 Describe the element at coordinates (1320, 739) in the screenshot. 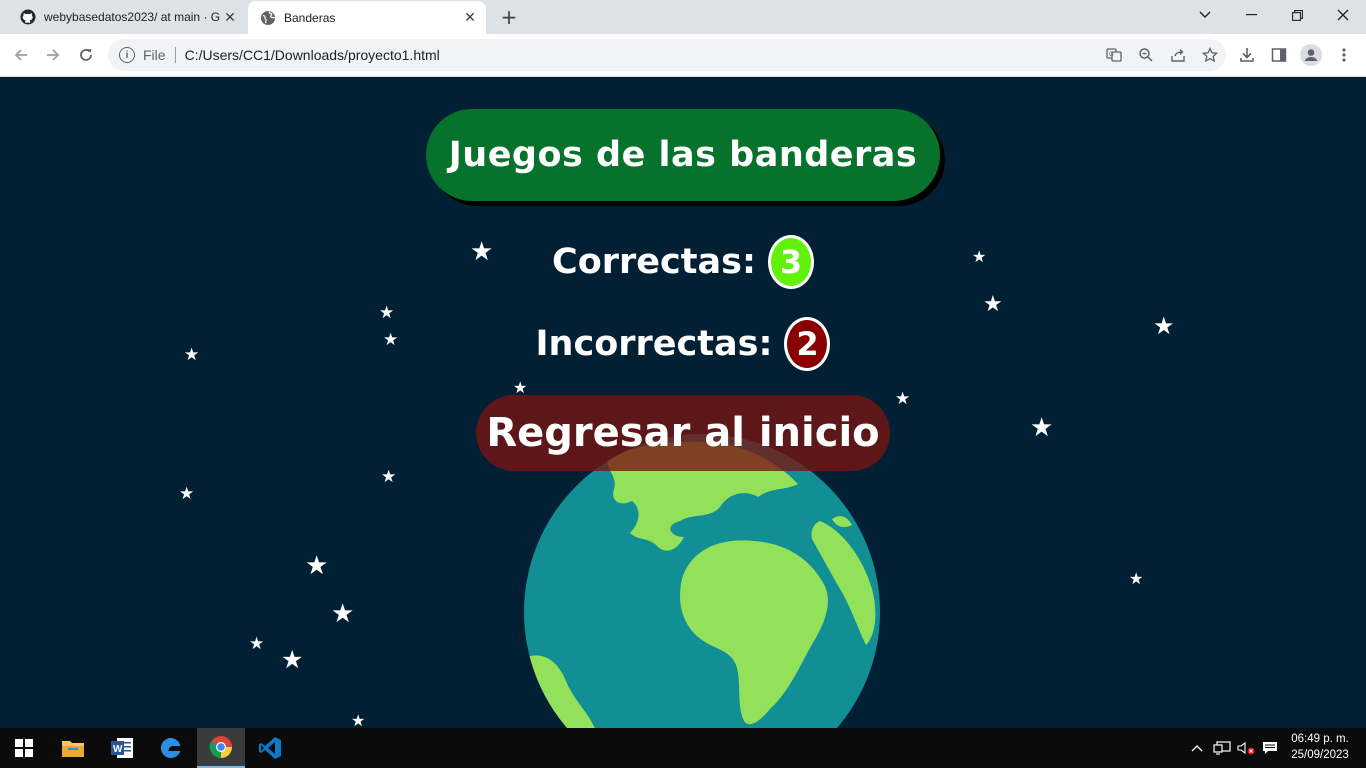

I see `clock-time: 06:49 p. m.` at that location.